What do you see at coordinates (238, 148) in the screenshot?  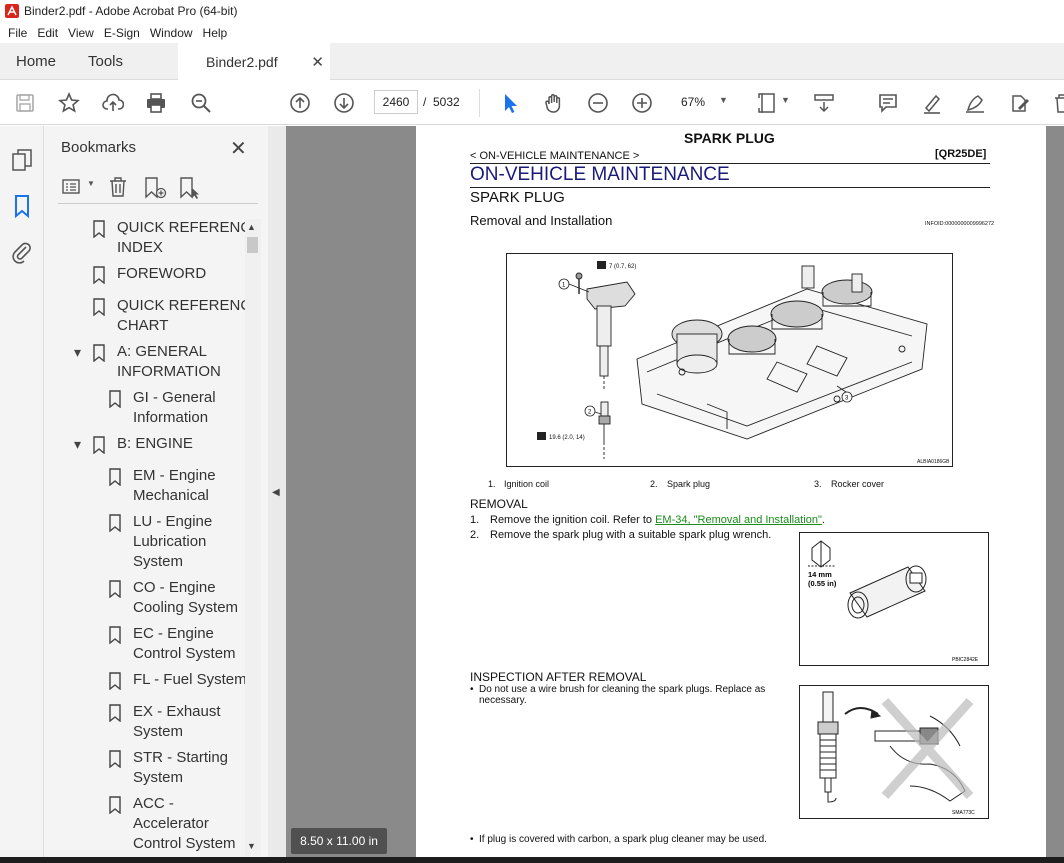 I see `close-panel-icon: ✕` at bounding box center [238, 148].